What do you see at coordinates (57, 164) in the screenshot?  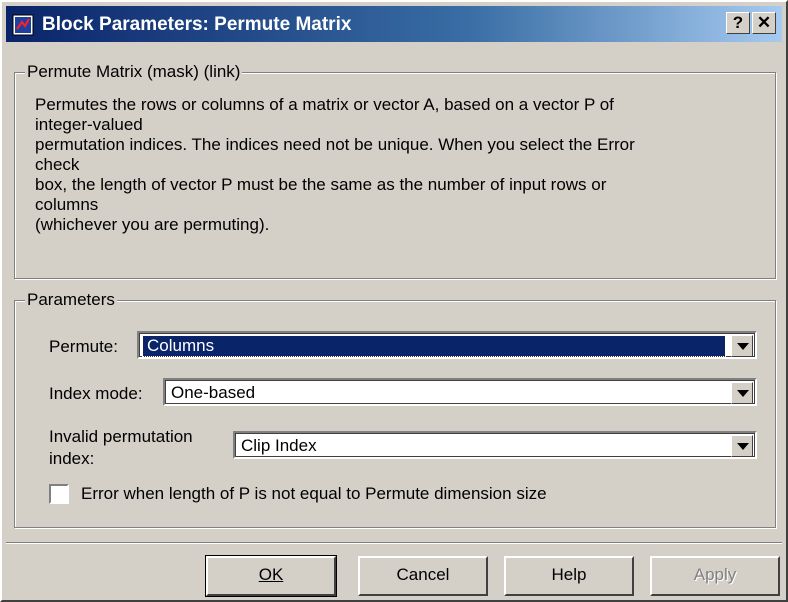 I see `description-line: check` at bounding box center [57, 164].